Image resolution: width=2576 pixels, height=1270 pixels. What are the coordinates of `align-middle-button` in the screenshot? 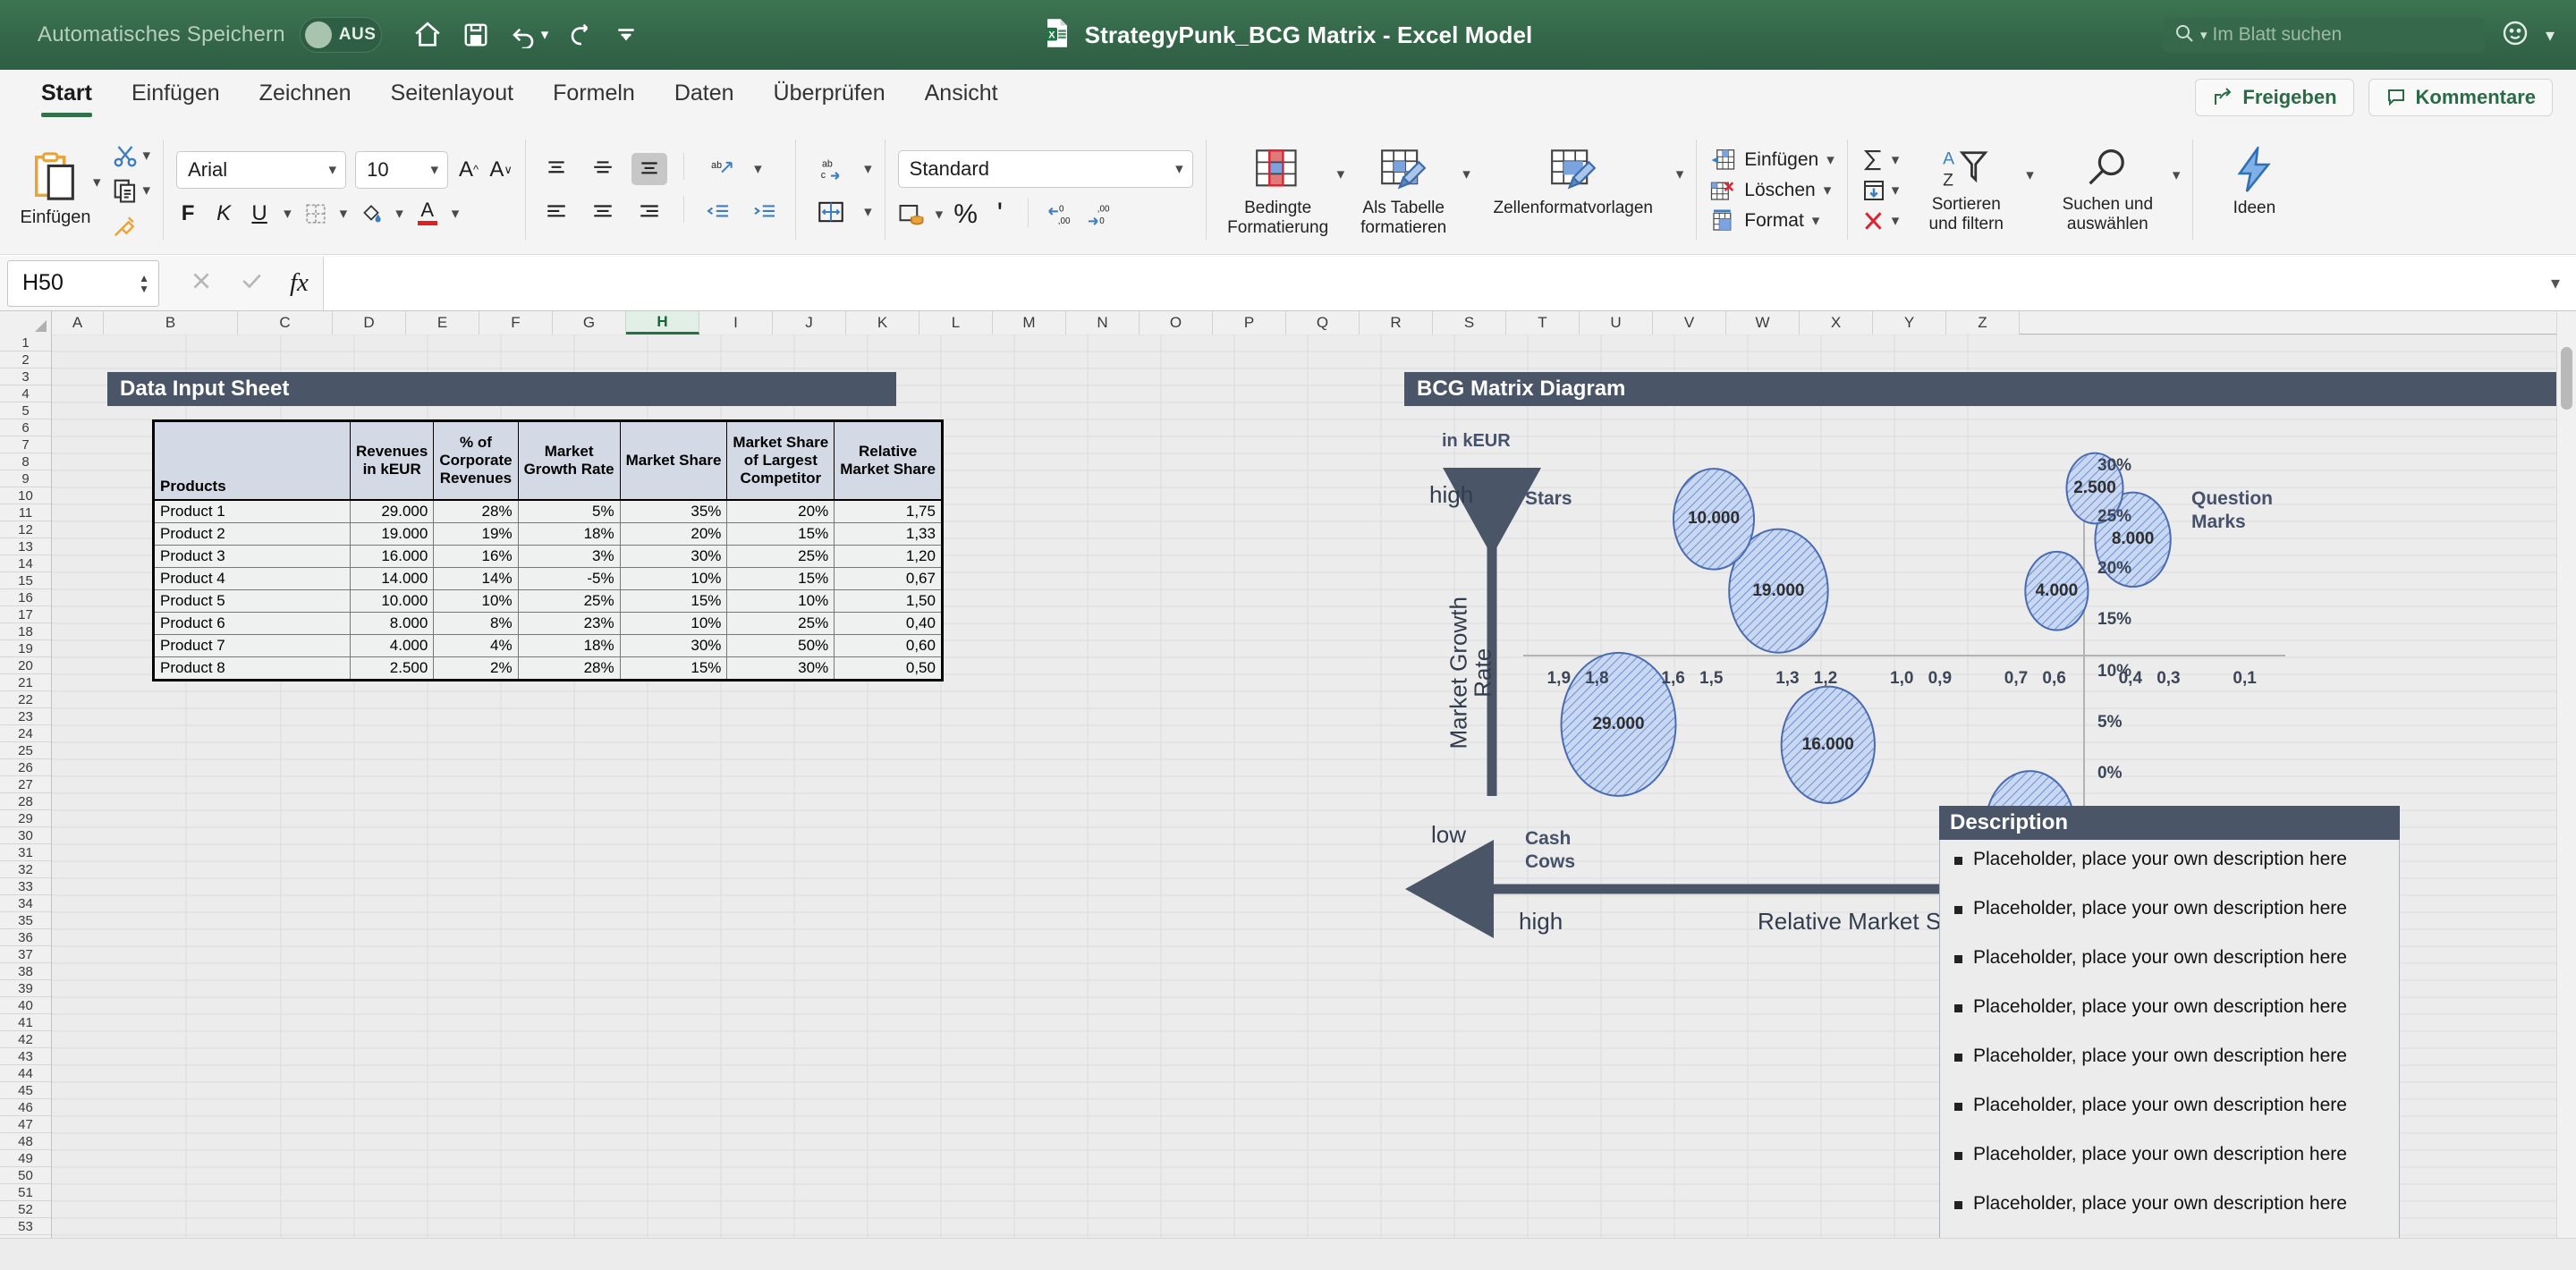 It's located at (603, 169).